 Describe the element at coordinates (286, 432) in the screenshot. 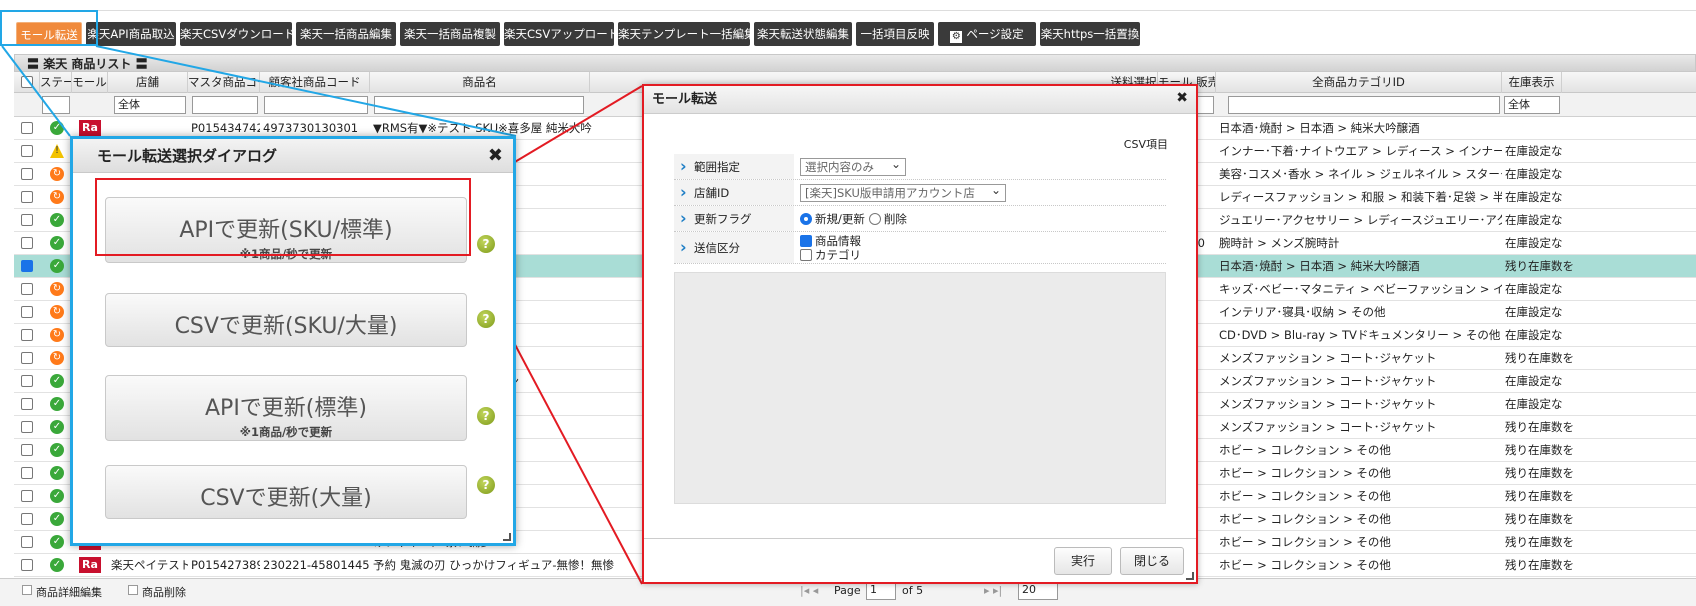

I see `api-update-standard-sub: ※1商品/秒で更新` at that location.